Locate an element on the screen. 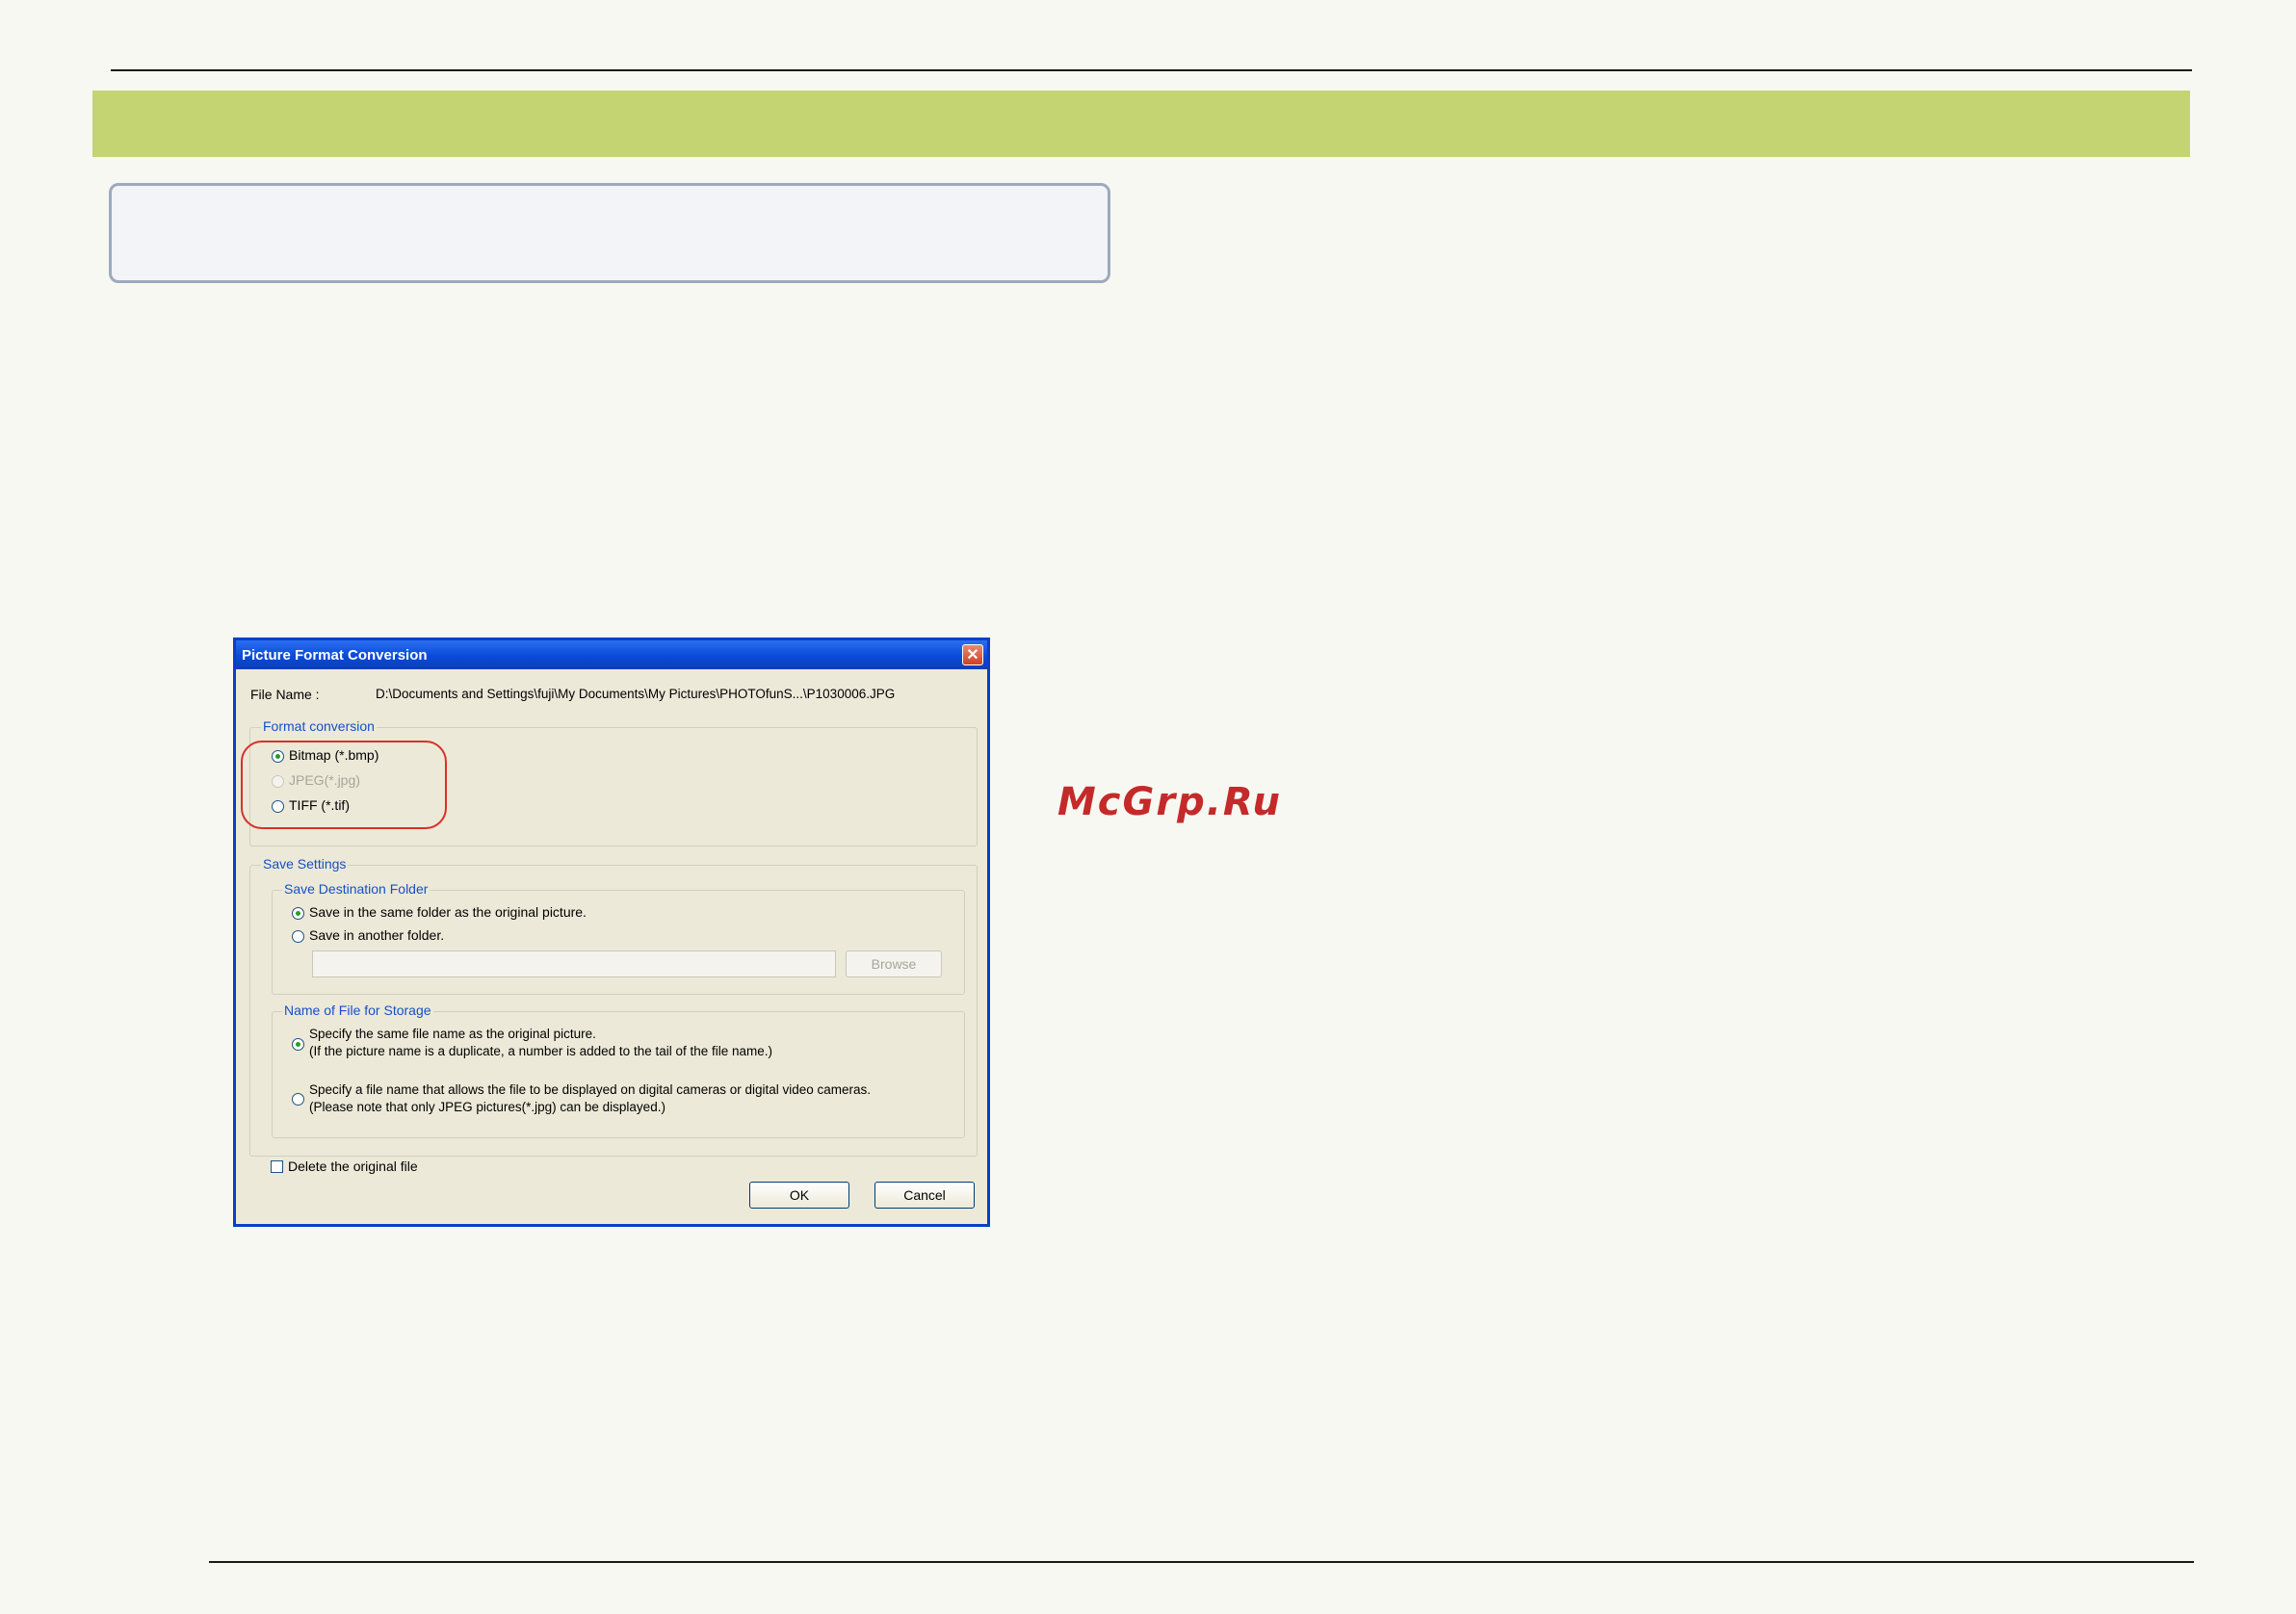 This screenshot has height=1614, width=2296. bottom-rule is located at coordinates (1201, 1562).